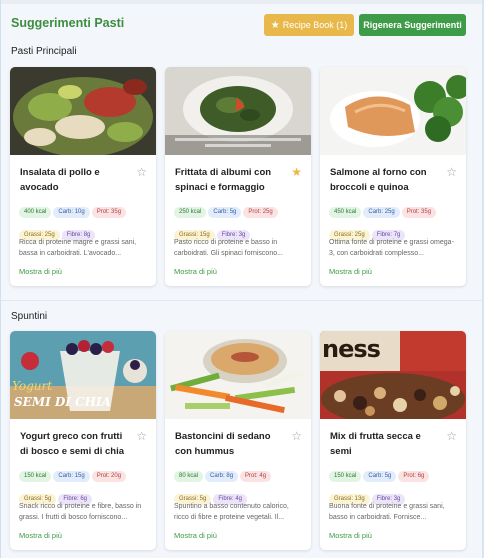  What do you see at coordinates (68, 23) in the screenshot?
I see `page-title: Suggerimenti Pasti` at bounding box center [68, 23].